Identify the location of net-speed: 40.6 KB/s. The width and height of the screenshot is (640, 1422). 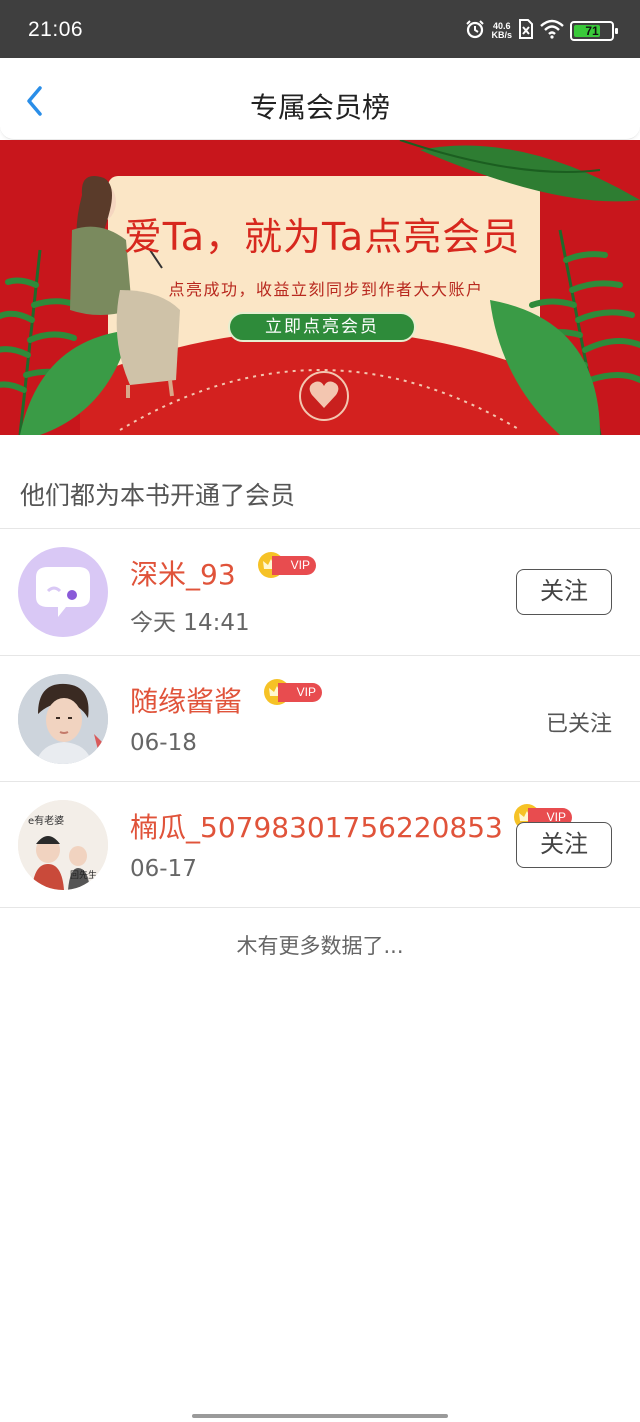
(501, 31).